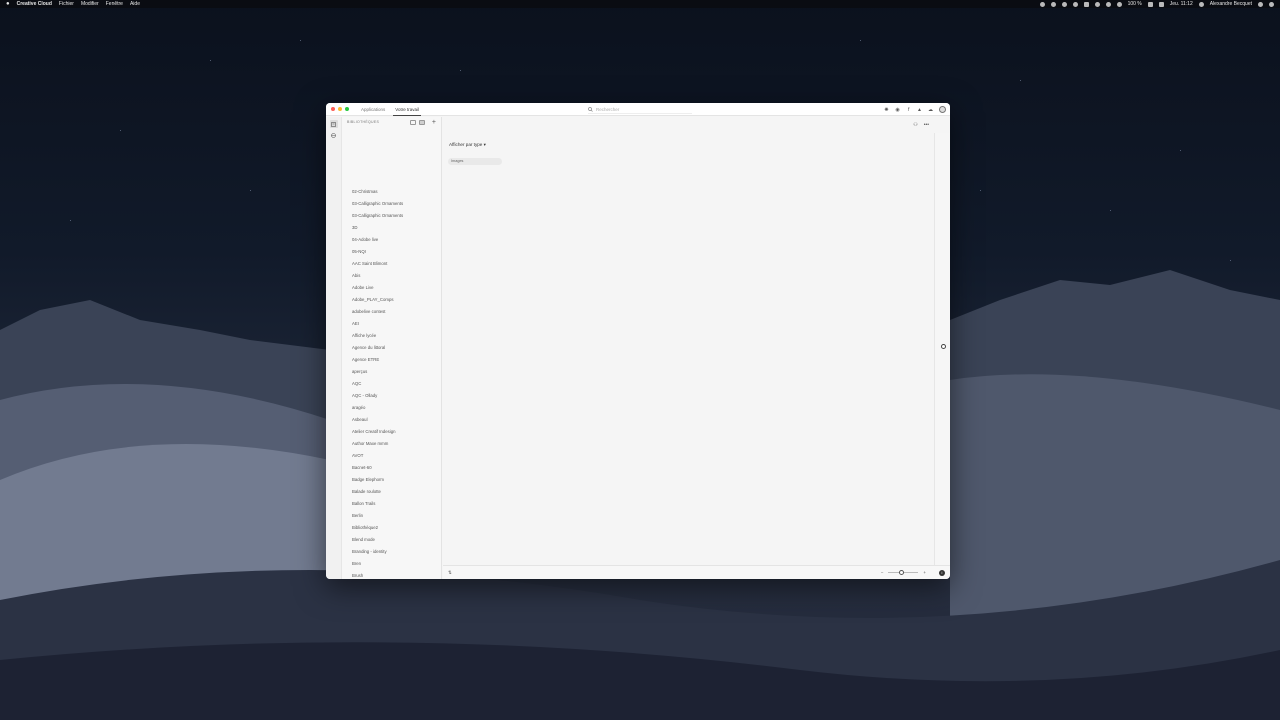 The height and width of the screenshot is (720, 1280). I want to click on more-options-icon: •••, so click(926, 125).